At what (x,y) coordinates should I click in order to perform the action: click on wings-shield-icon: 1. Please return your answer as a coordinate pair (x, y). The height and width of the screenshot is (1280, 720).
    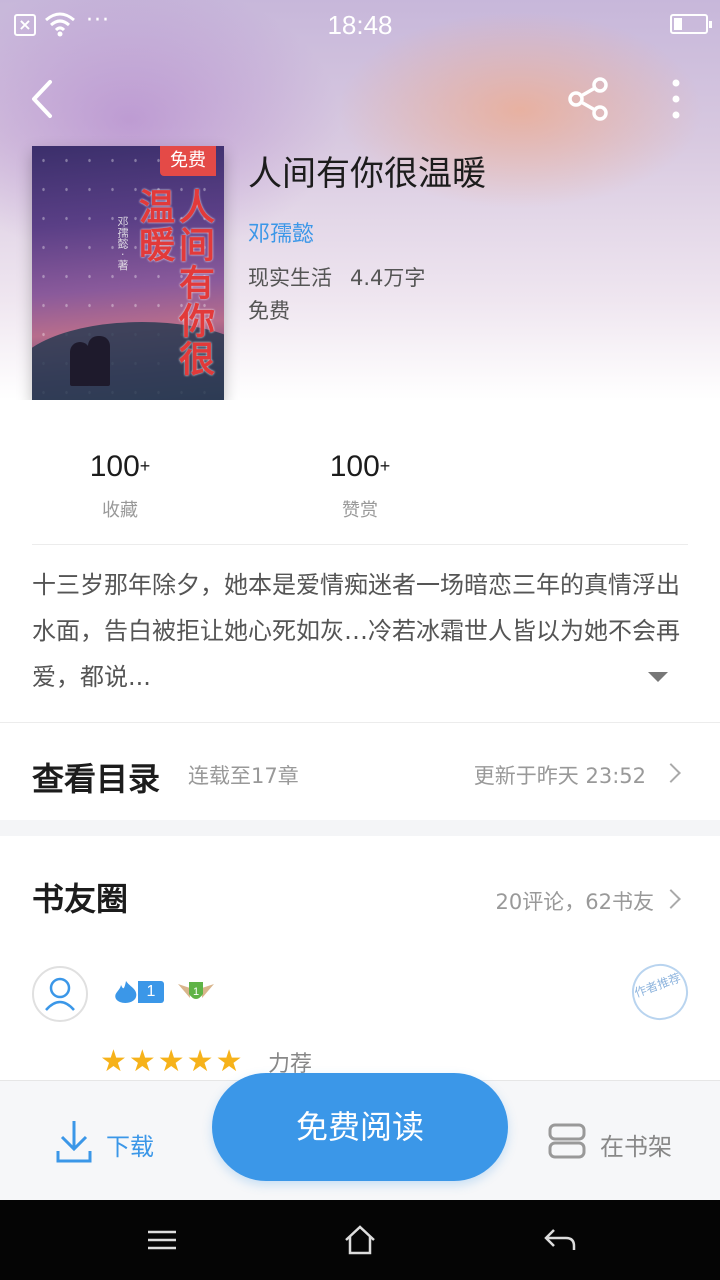
    Looking at the image, I should click on (196, 990).